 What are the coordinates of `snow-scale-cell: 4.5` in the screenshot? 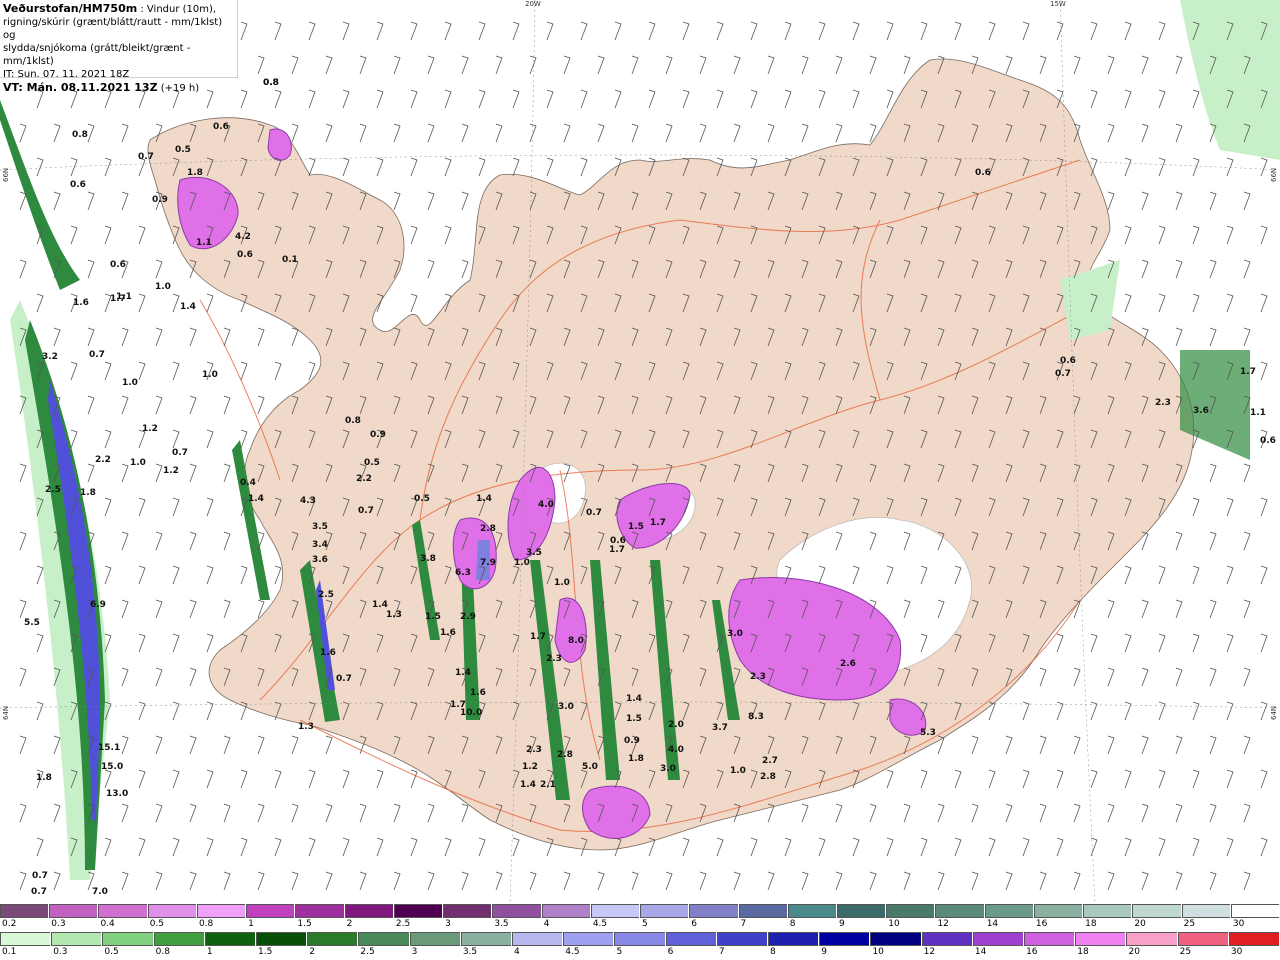 It's located at (615, 918).